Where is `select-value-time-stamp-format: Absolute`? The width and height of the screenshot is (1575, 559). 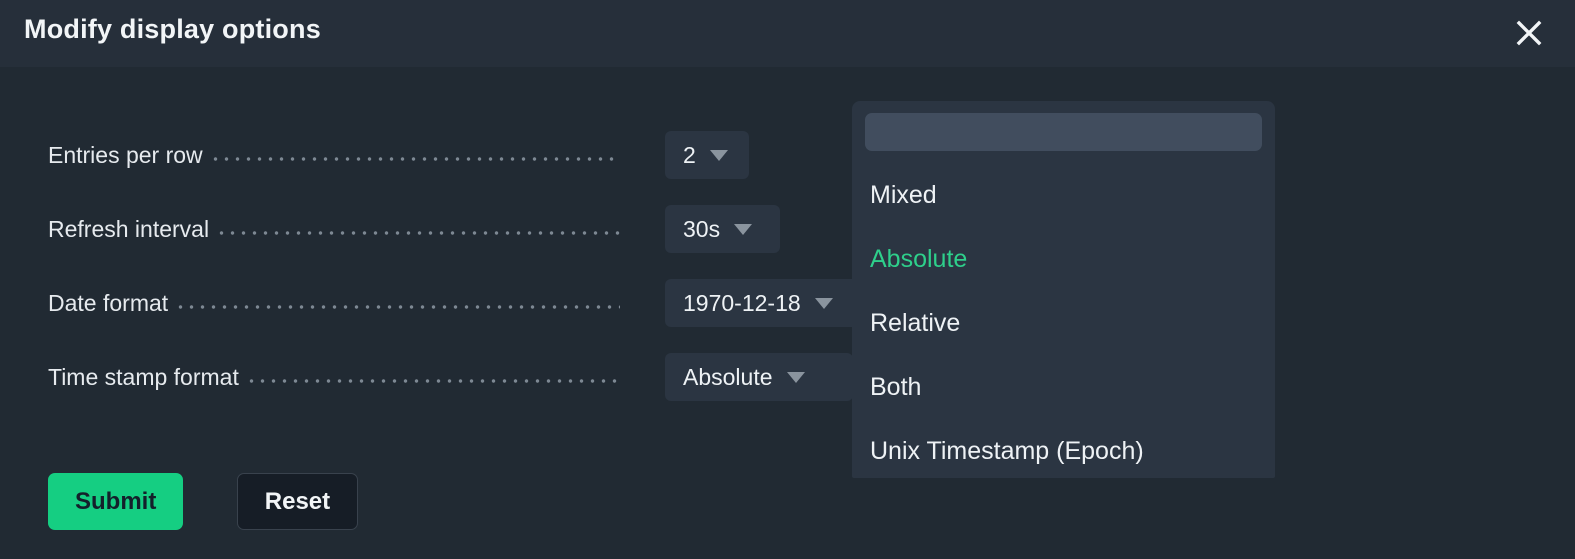 select-value-time-stamp-format: Absolute is located at coordinates (728, 376).